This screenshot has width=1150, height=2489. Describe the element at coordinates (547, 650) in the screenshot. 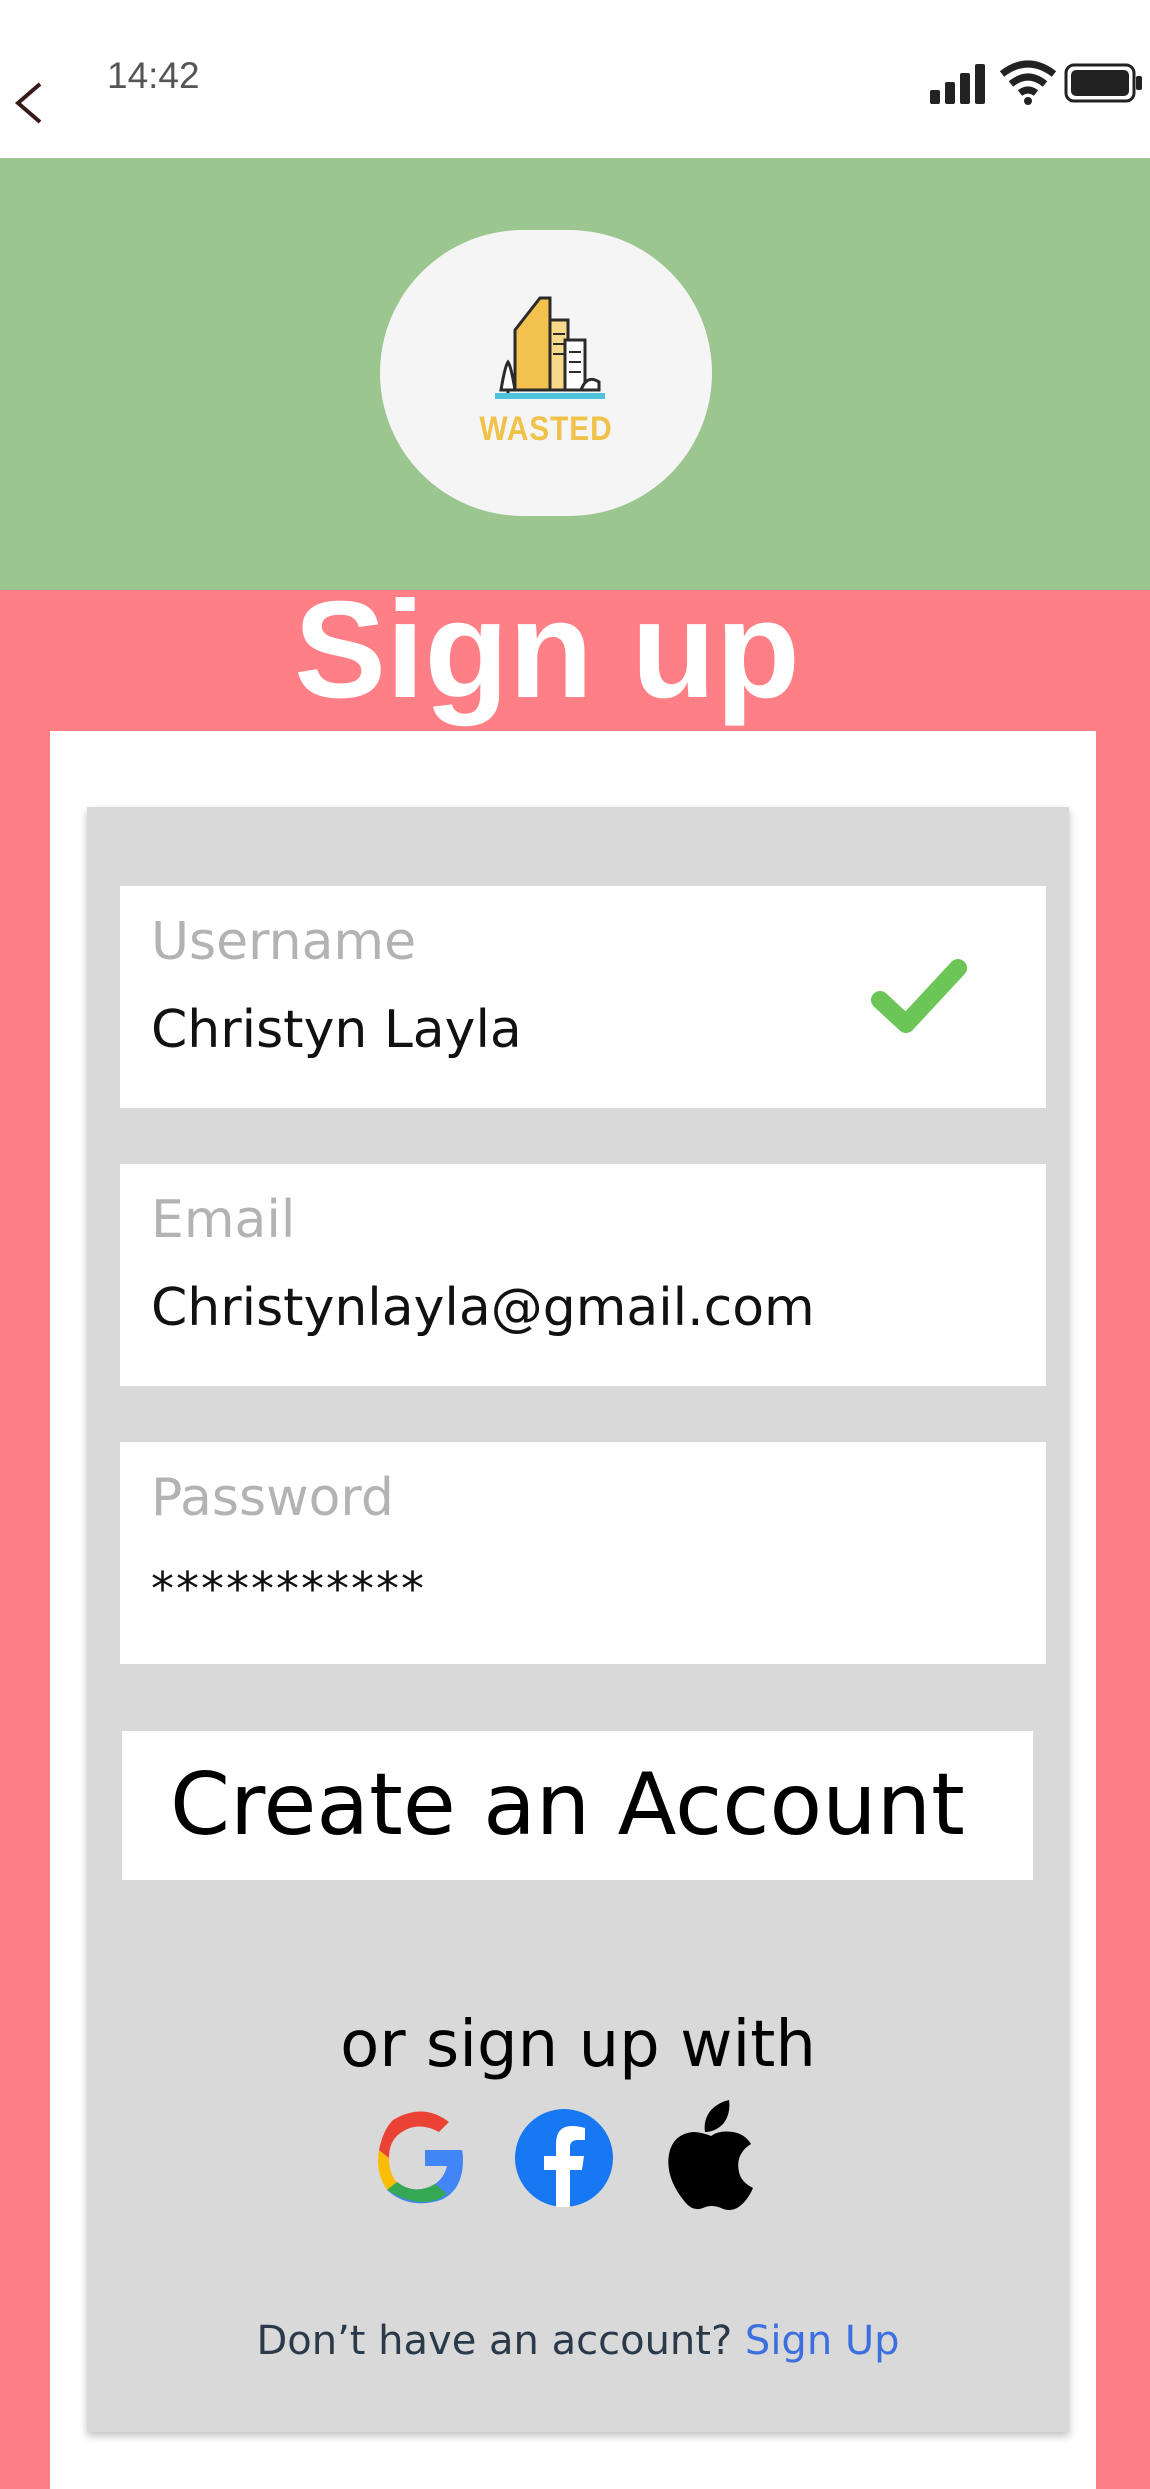

I see `page-title: Sign up` at that location.